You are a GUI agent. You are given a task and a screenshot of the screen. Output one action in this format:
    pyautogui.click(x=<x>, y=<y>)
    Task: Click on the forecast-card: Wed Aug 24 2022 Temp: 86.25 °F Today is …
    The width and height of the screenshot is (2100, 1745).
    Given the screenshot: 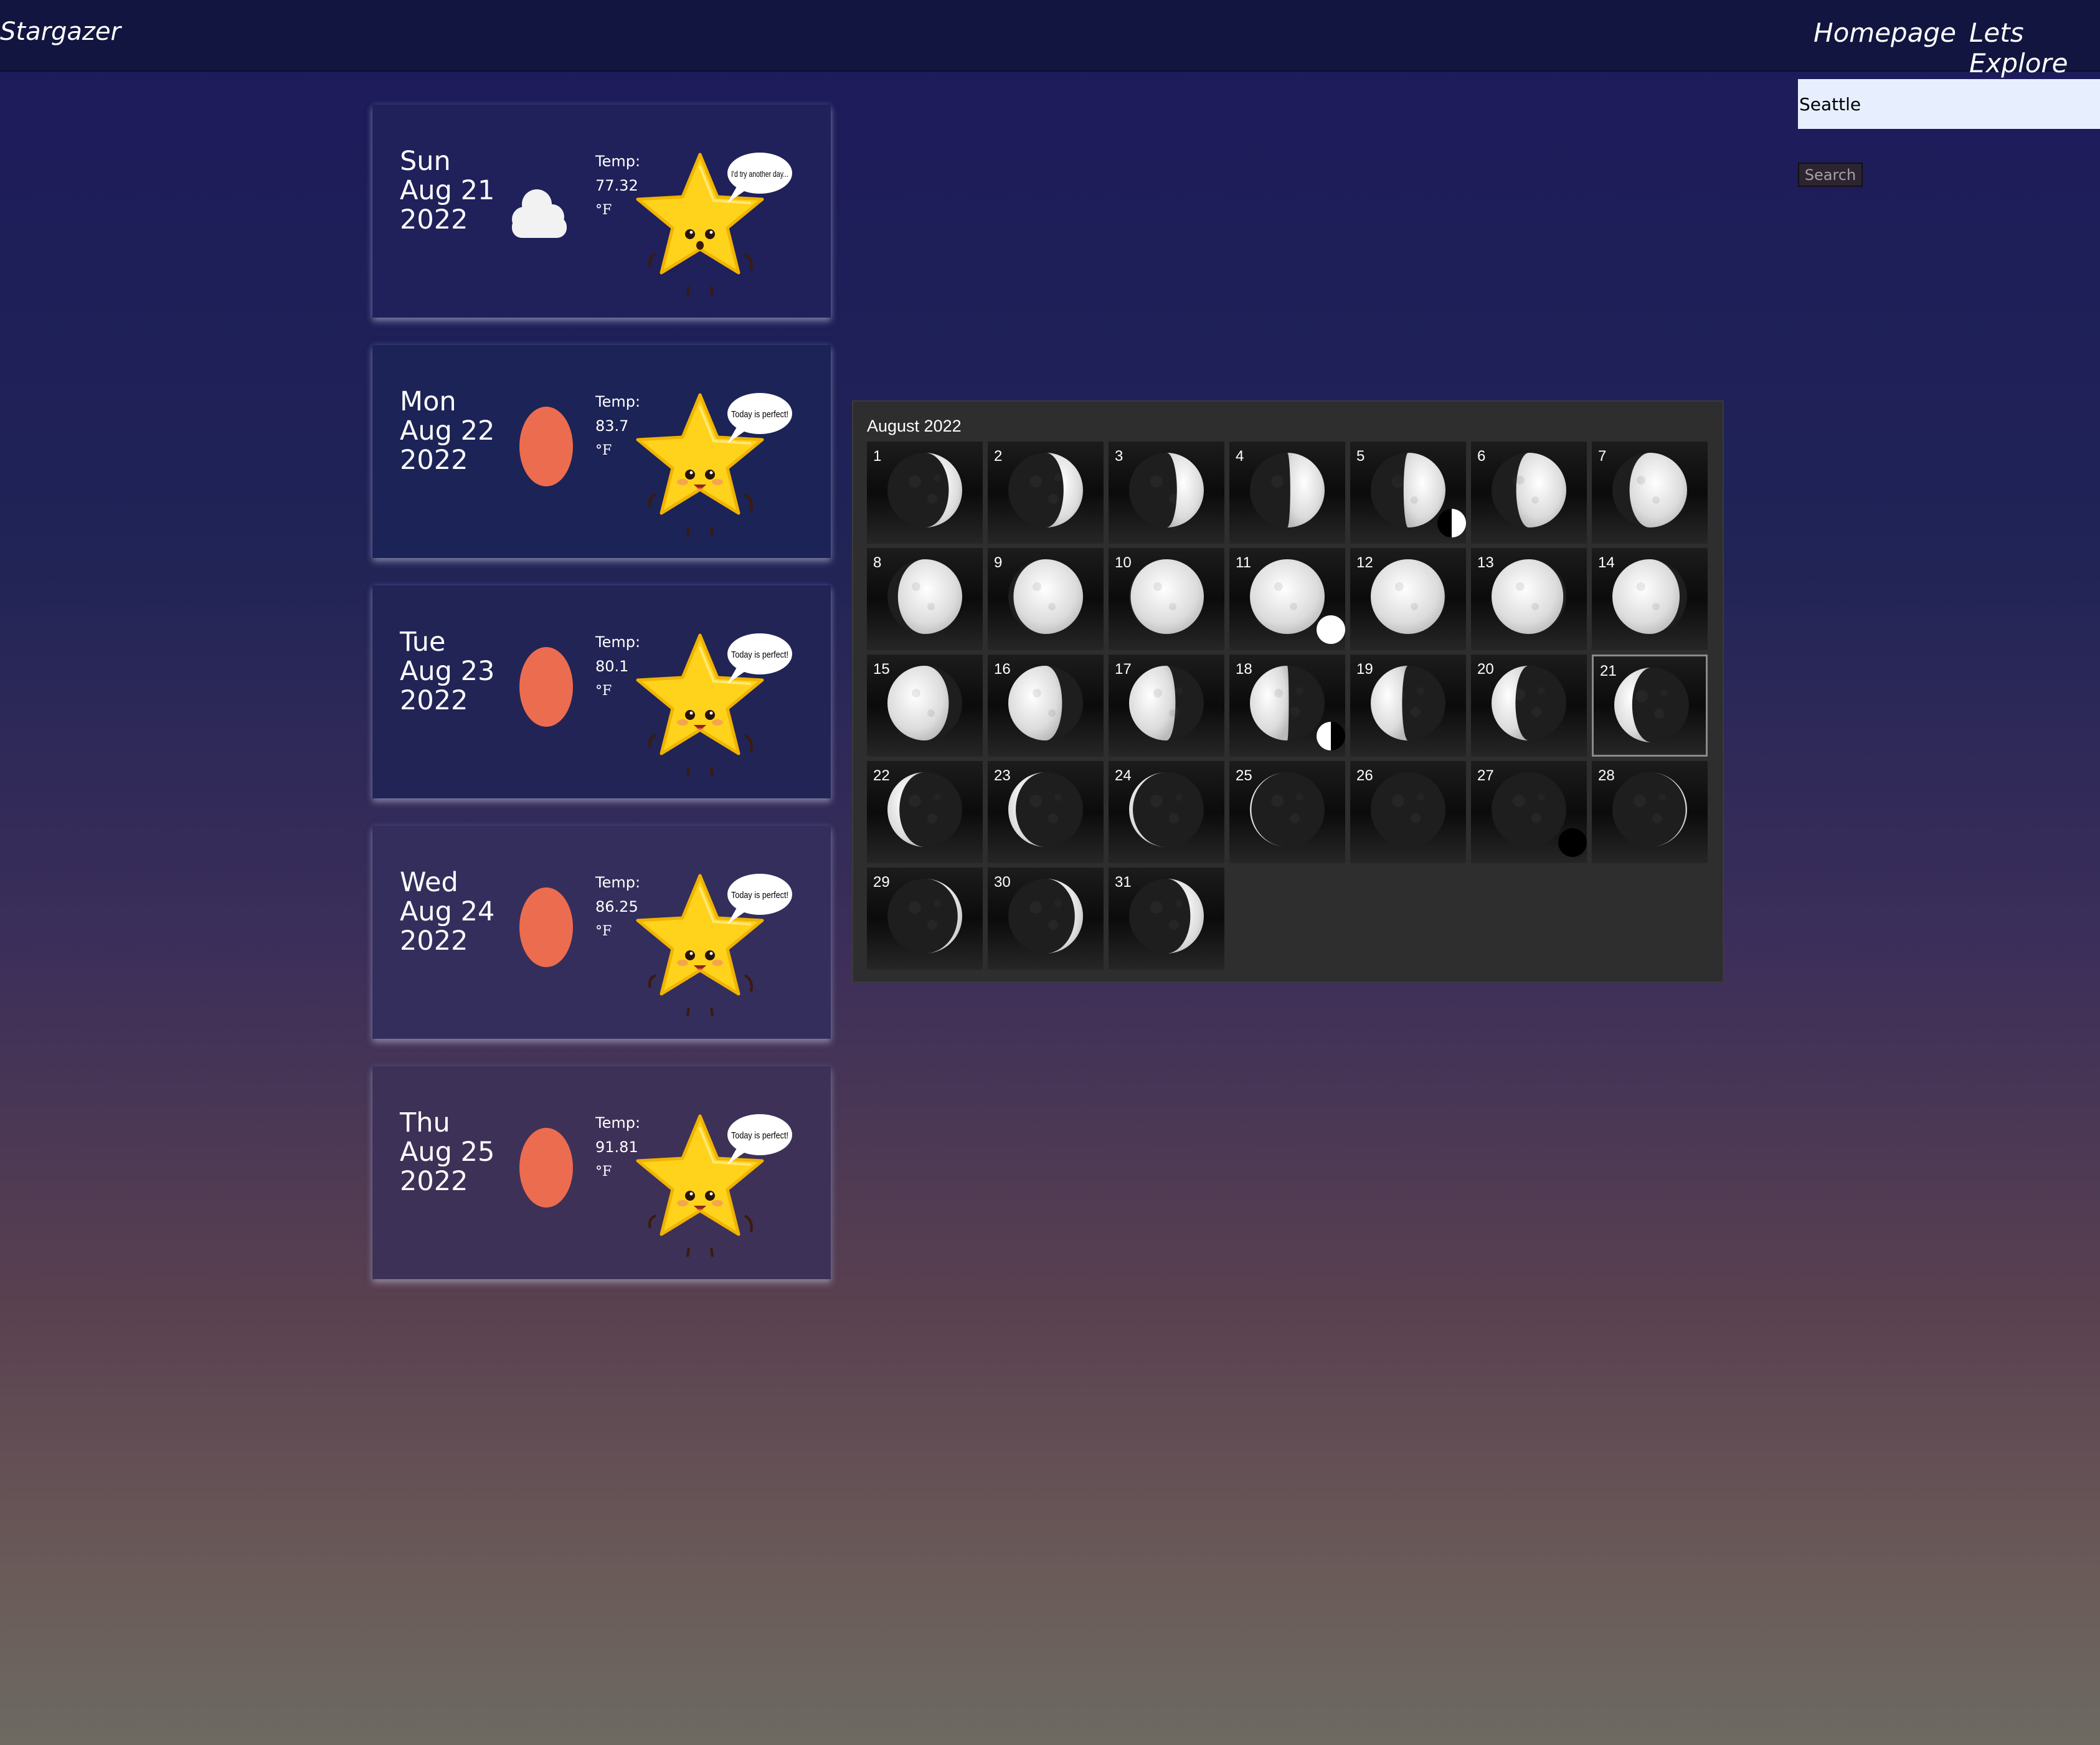 What is the action you would take?
    pyautogui.click(x=601, y=932)
    